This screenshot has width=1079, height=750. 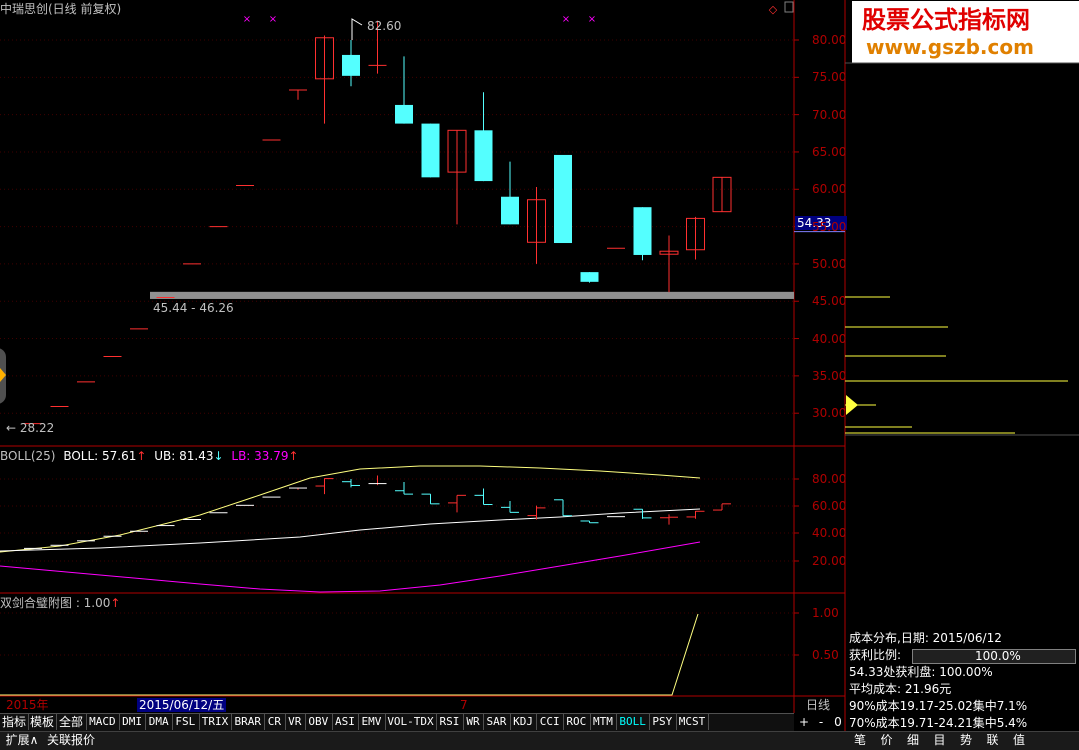 What do you see at coordinates (829, 375) in the screenshot?
I see `price-tick-label: 35.00` at bounding box center [829, 375].